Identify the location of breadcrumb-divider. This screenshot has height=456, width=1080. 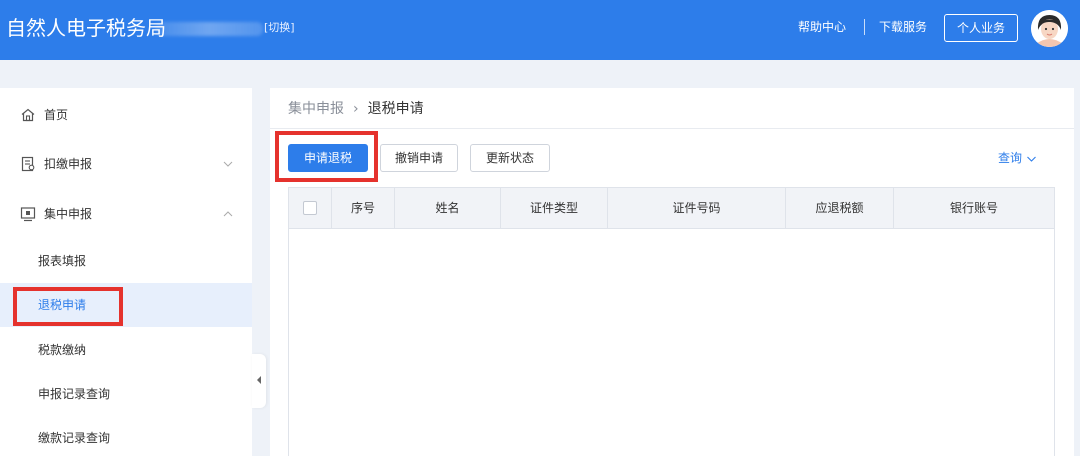
(672, 128).